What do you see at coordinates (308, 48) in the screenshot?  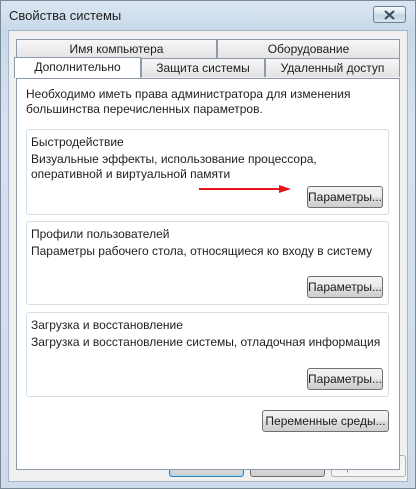 I see `tab-hardware: Оборудование` at bounding box center [308, 48].